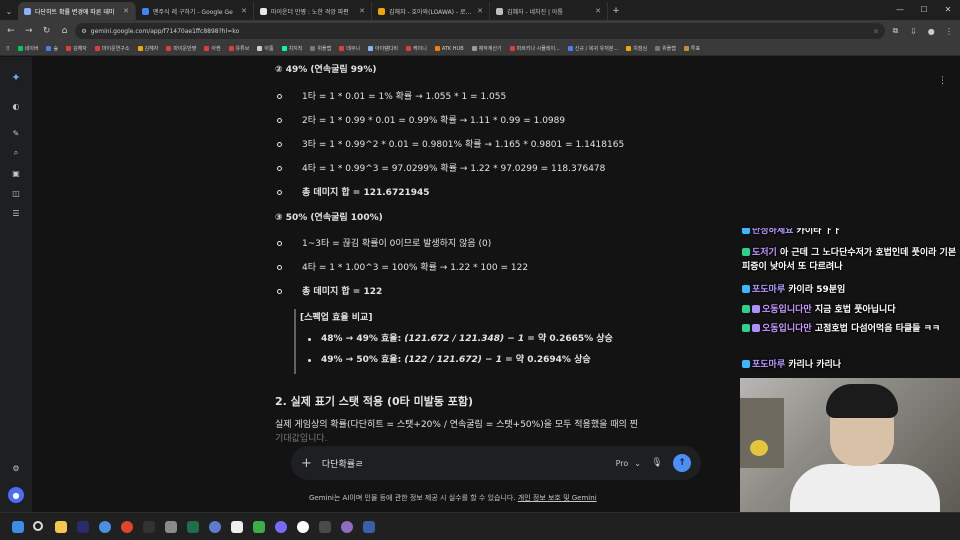  Describe the element at coordinates (237, 527) in the screenshot. I see `notion-icon` at that location.